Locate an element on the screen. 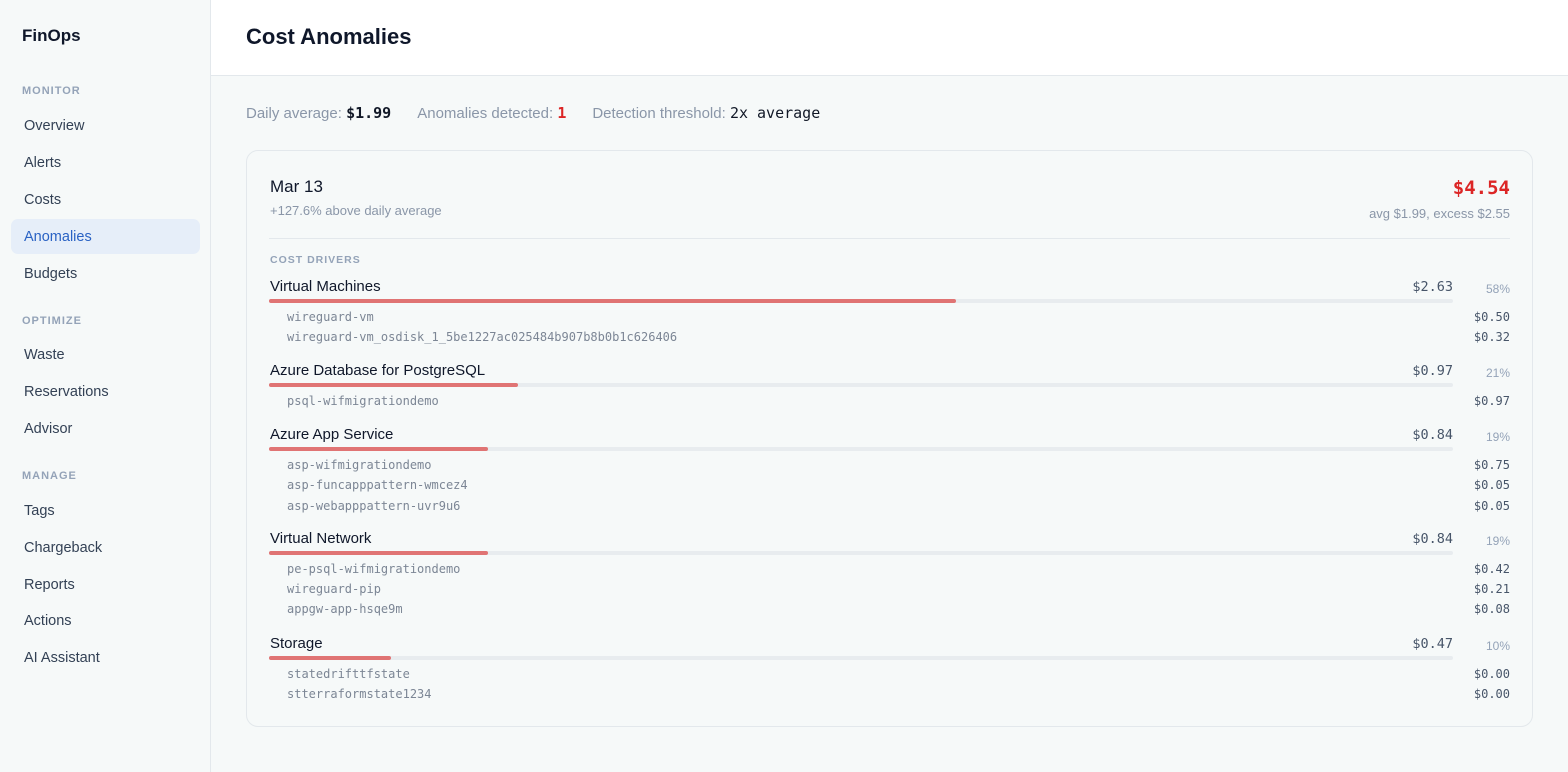 This screenshot has height=772, width=1568. anomaly-total: $4.54 is located at coordinates (1481, 188).